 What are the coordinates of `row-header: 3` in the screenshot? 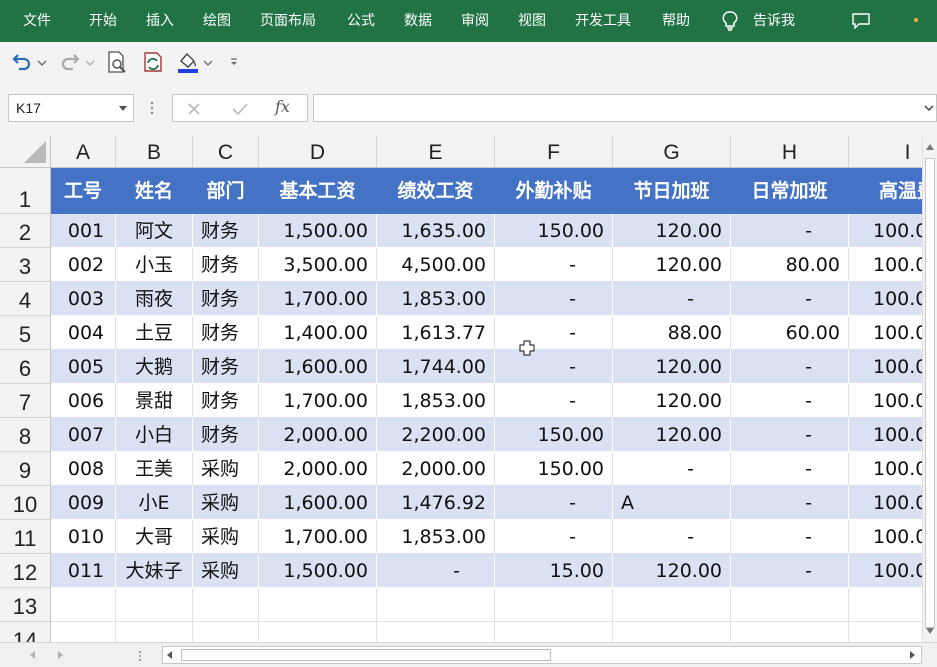 It's located at (25, 265).